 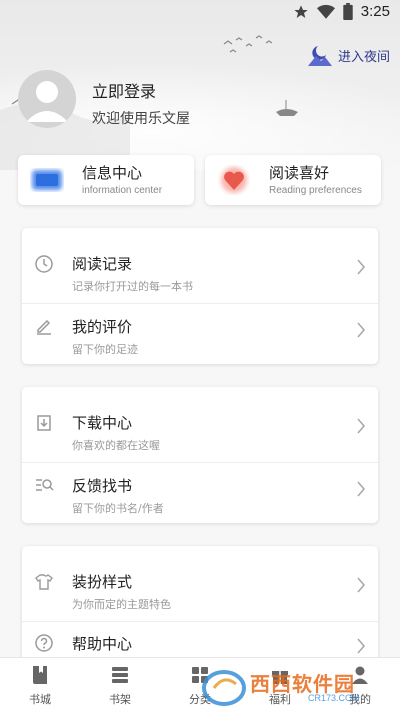 What do you see at coordinates (44, 423) in the screenshot?
I see `download-icon` at bounding box center [44, 423].